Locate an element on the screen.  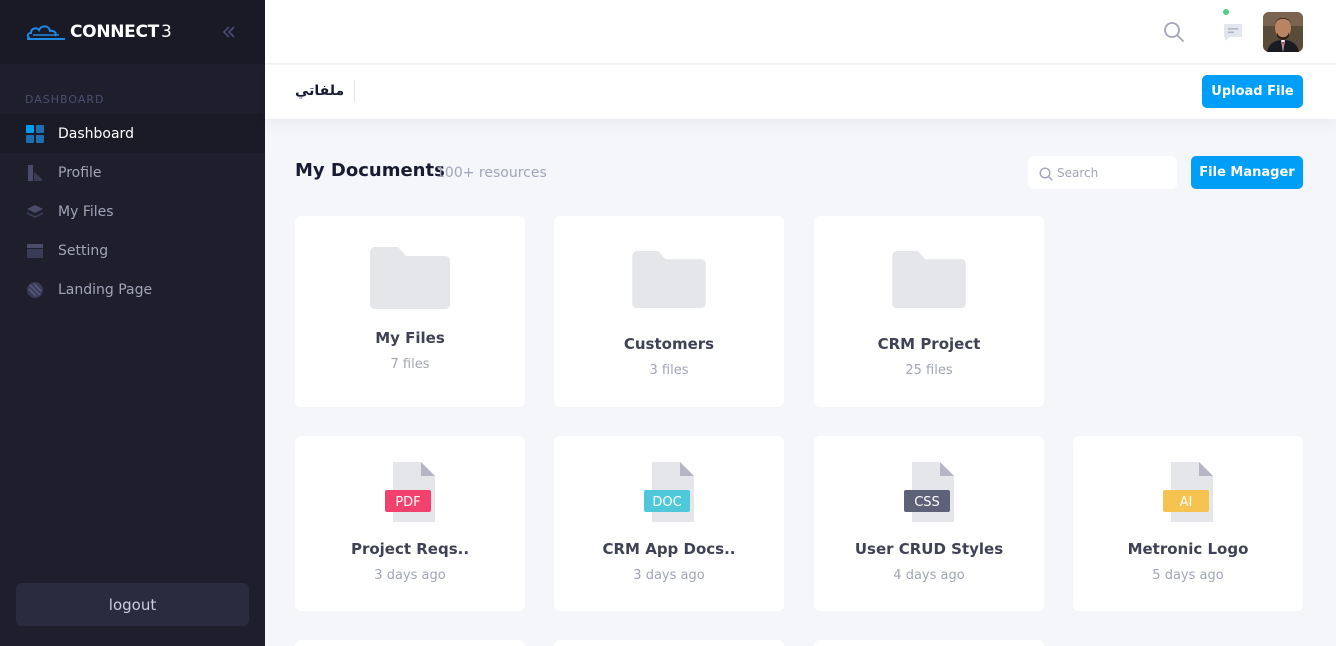
pdf-file-icon: PDF is located at coordinates (410, 492).